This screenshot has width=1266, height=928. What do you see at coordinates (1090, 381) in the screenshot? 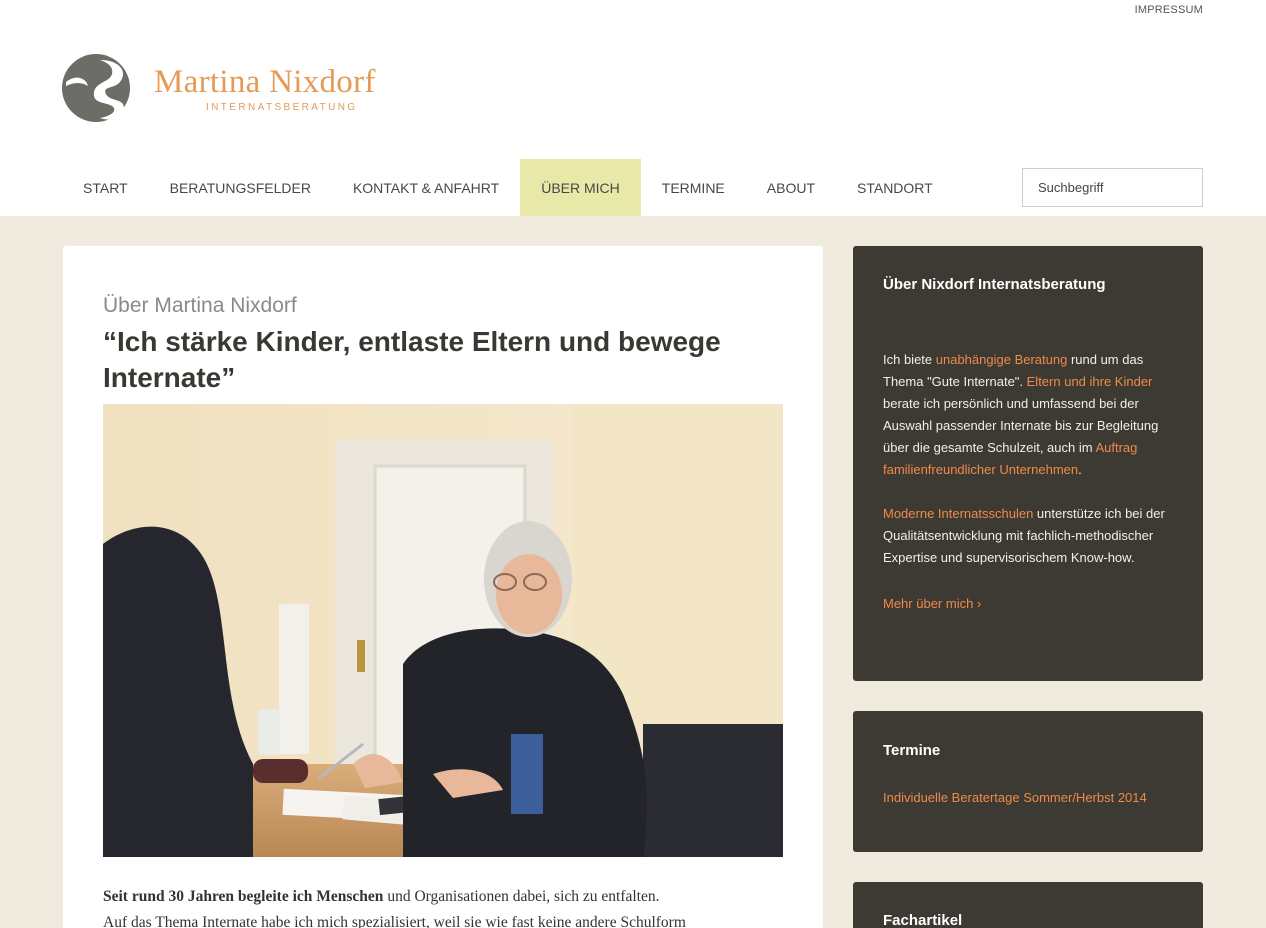
I see `link-eltern-und-kinder: Eltern und ihre Kinder` at bounding box center [1090, 381].